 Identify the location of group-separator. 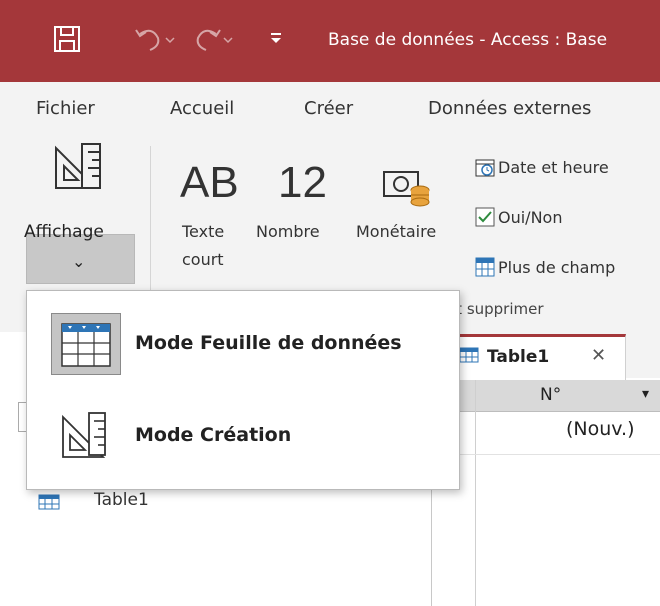
(150, 221).